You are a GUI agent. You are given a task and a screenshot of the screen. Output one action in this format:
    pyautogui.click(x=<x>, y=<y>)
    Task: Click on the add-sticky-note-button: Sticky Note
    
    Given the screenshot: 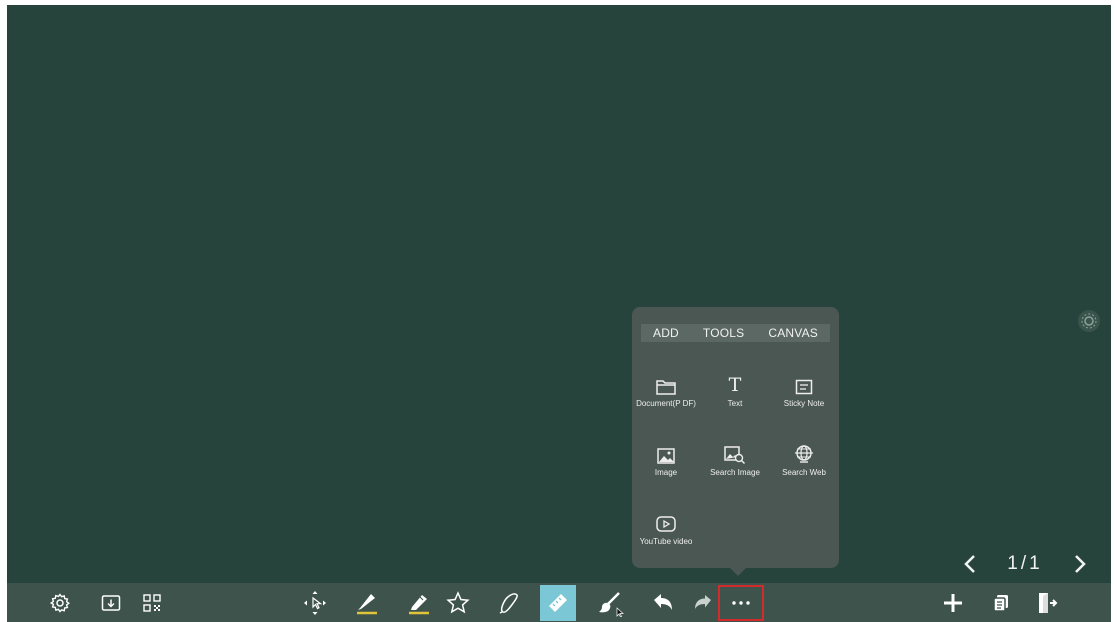 What is the action you would take?
    pyautogui.click(x=804, y=389)
    